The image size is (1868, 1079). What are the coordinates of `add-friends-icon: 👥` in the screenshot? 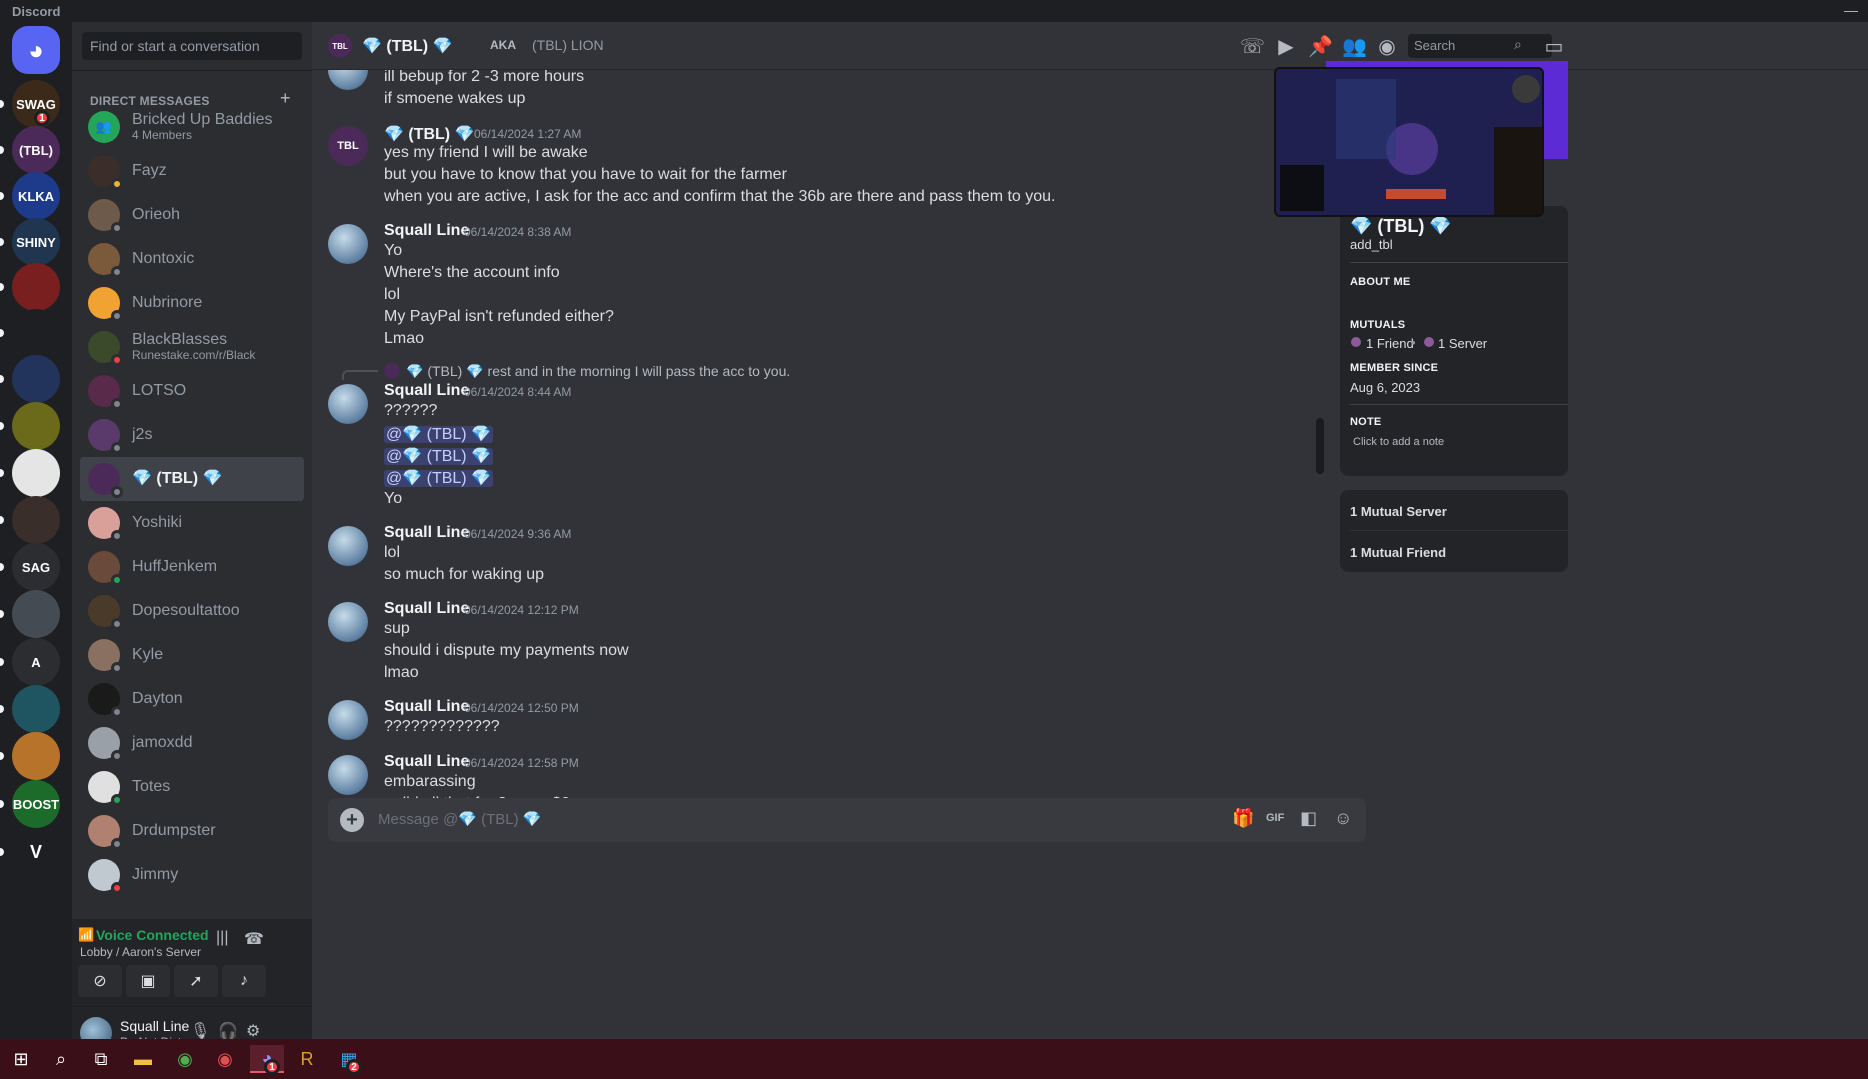 It's located at (1354, 46).